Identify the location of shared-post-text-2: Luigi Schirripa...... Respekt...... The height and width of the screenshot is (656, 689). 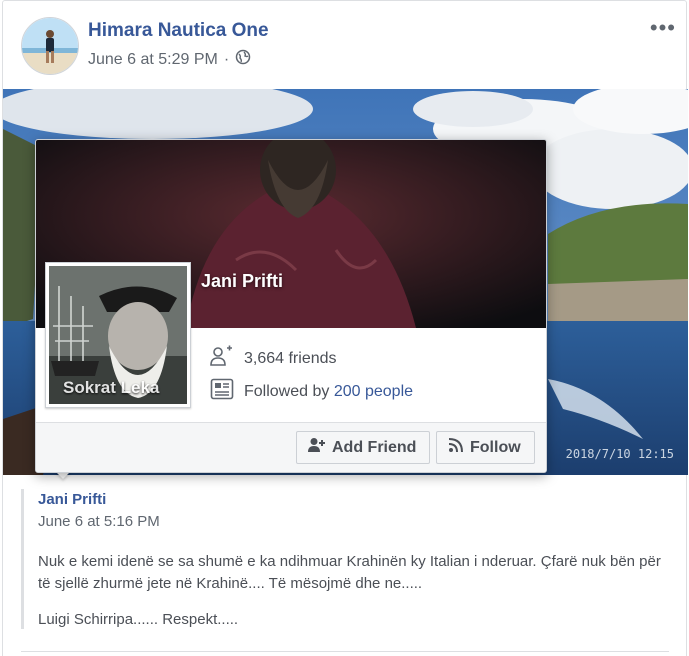
(138, 619).